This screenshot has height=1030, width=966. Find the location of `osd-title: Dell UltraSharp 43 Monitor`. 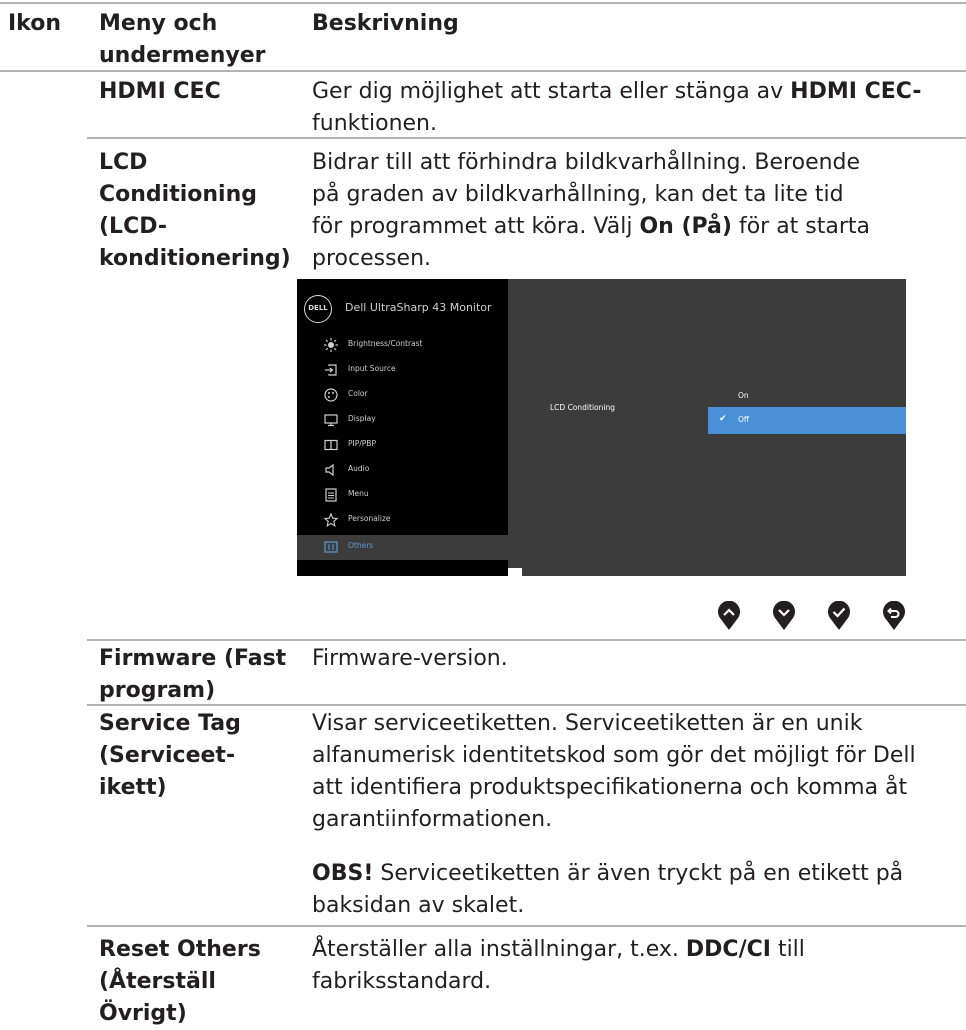

osd-title: Dell UltraSharp 43 Monitor is located at coordinates (418, 307).